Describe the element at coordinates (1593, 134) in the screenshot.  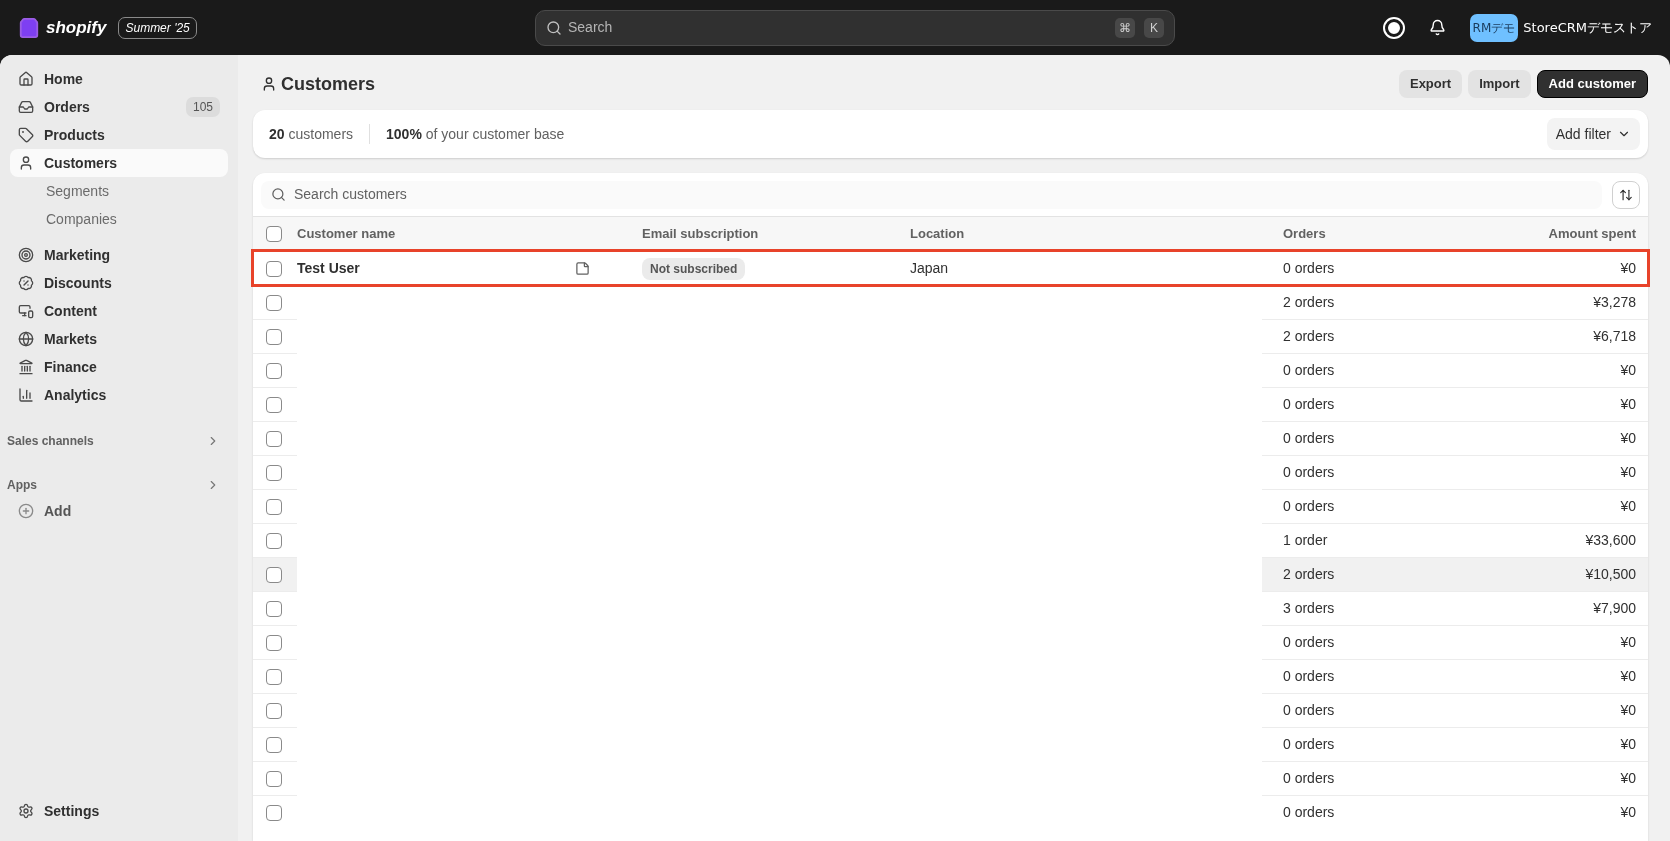
I see `add-filter-button: Add filter` at that location.